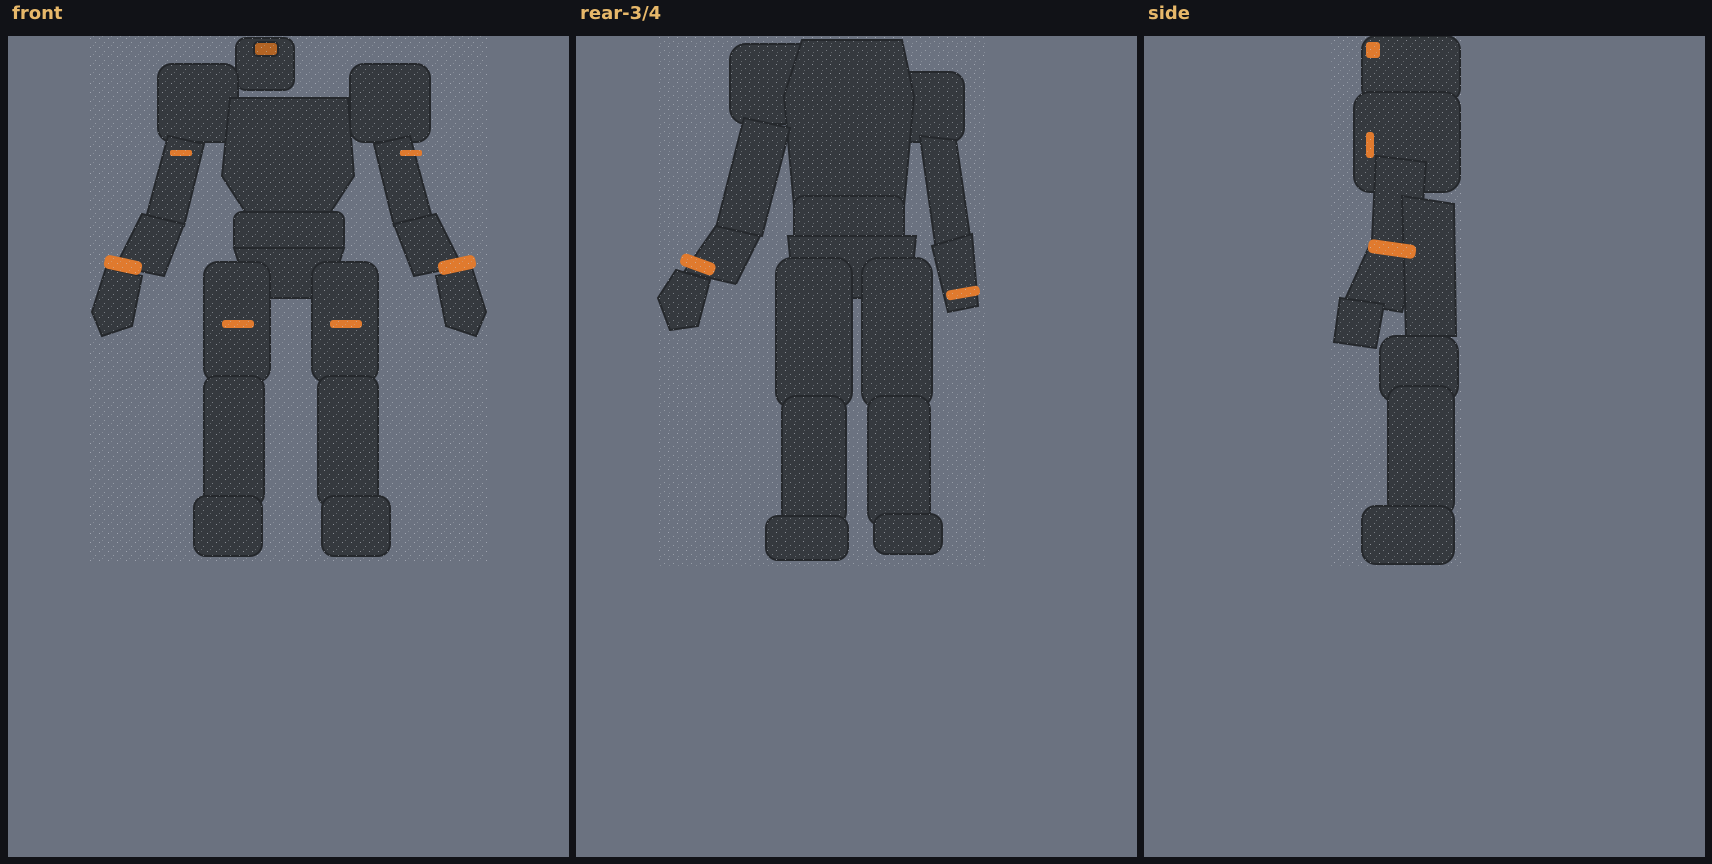 Image resolution: width=1712 pixels, height=864 pixels. What do you see at coordinates (621, 13) in the screenshot?
I see `panel-label: rear-3/4` at bounding box center [621, 13].